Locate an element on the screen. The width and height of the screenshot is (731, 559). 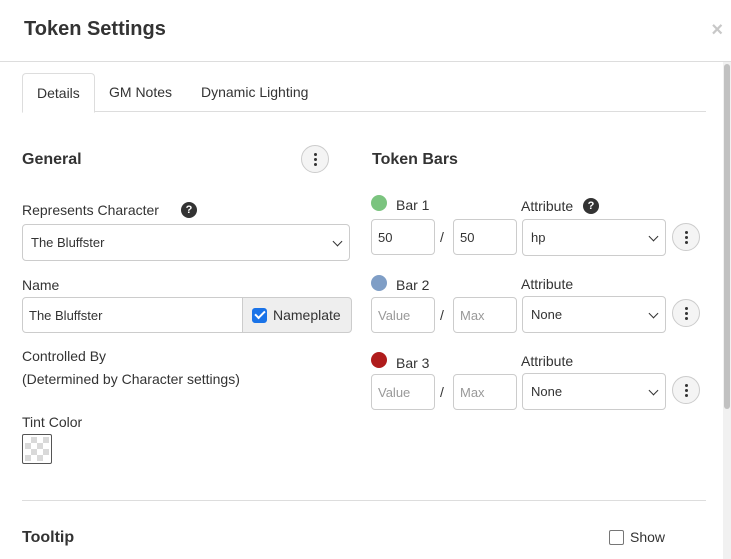
represents-character-label: Represents Character is located at coordinates (90, 210).